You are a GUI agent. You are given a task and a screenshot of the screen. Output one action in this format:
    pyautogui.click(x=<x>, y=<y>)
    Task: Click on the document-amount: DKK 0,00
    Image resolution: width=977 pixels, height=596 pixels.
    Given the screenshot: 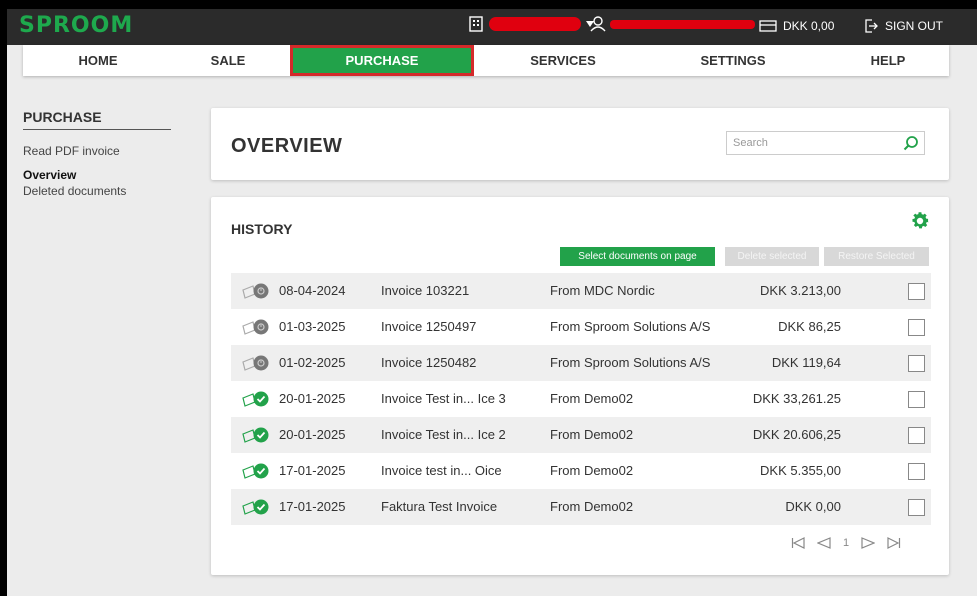 What is the action you would take?
    pyautogui.click(x=813, y=506)
    